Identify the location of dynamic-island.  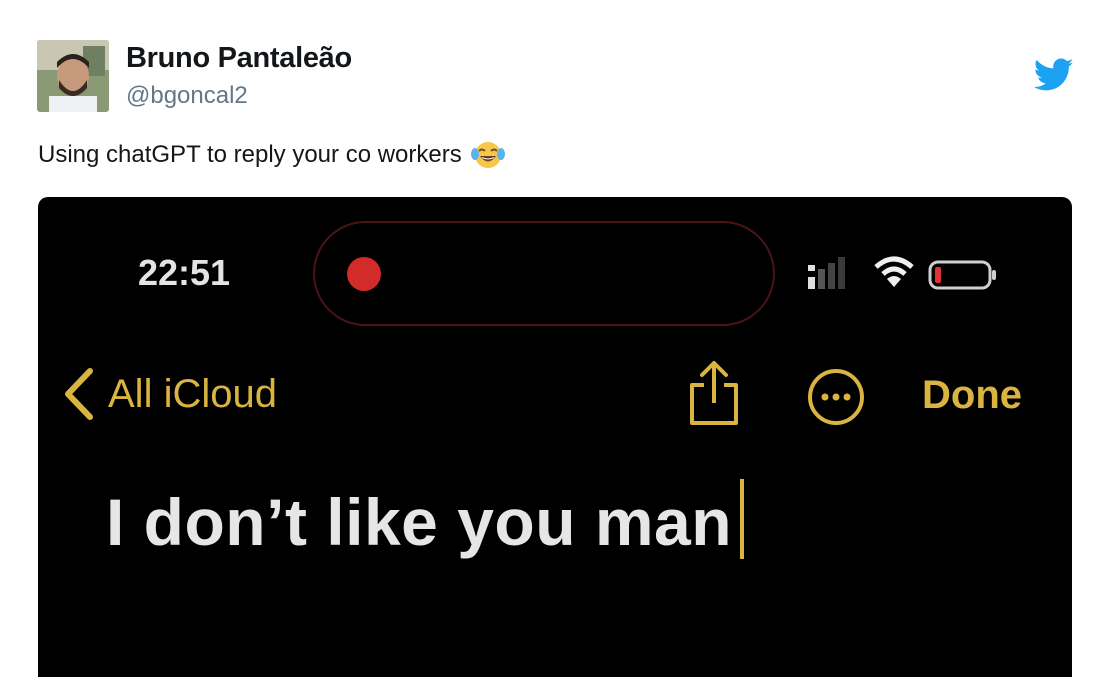
(544, 273).